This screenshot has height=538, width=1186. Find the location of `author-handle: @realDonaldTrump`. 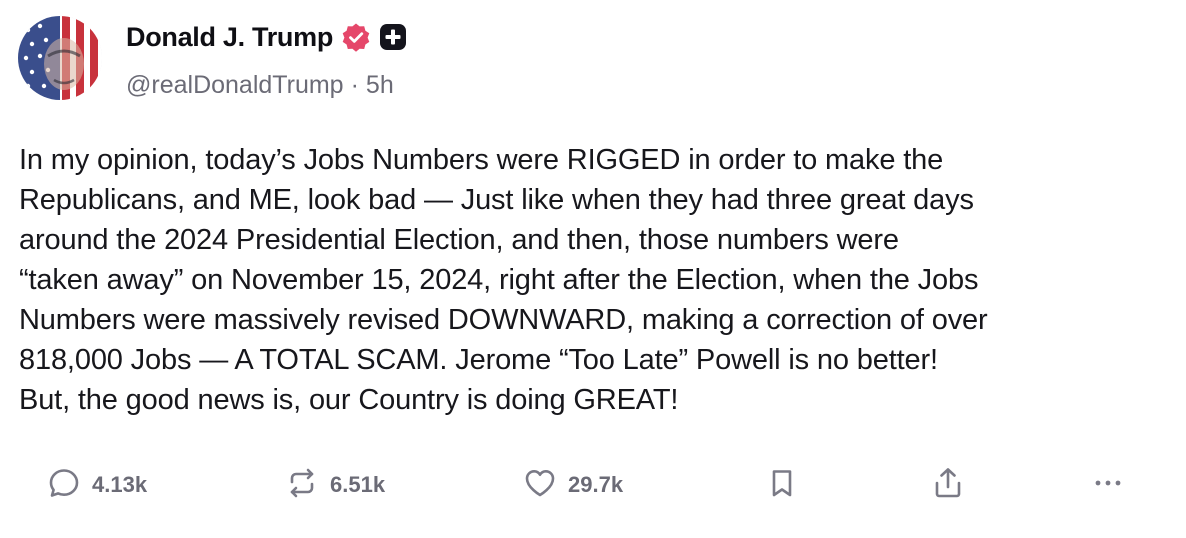

author-handle: @realDonaldTrump is located at coordinates (235, 85).